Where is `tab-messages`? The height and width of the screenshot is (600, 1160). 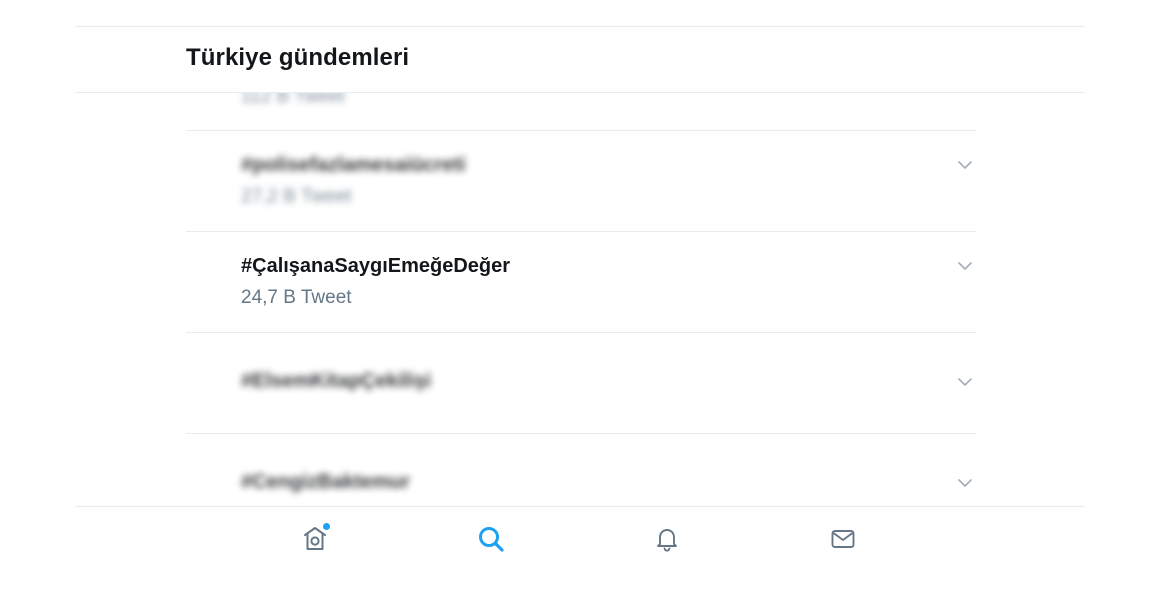 tab-messages is located at coordinates (843, 539).